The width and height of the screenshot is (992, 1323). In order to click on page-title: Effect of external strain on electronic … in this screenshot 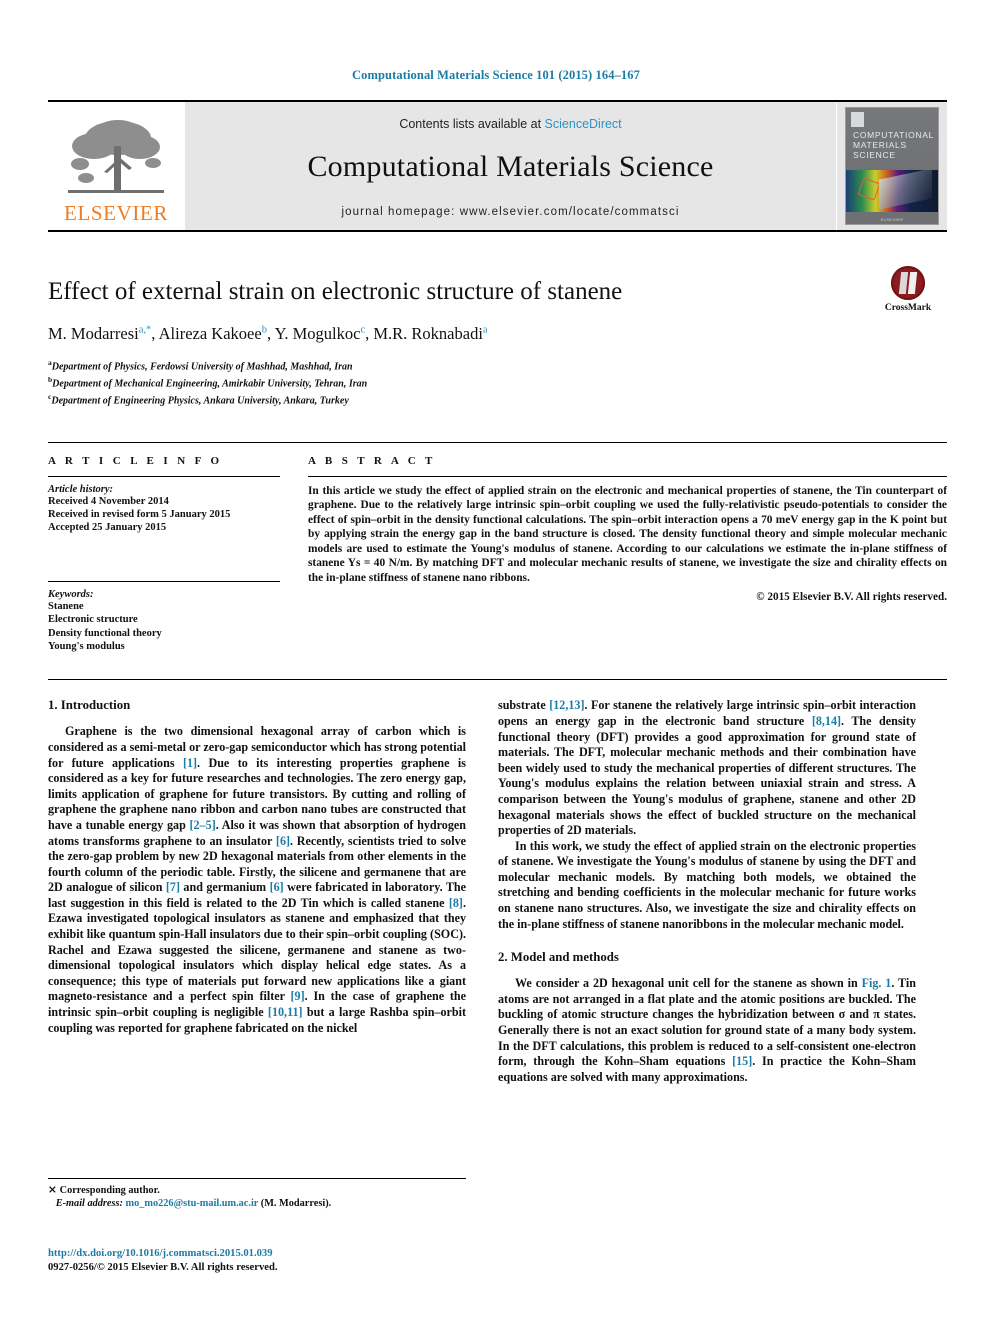, I will do `click(335, 291)`.